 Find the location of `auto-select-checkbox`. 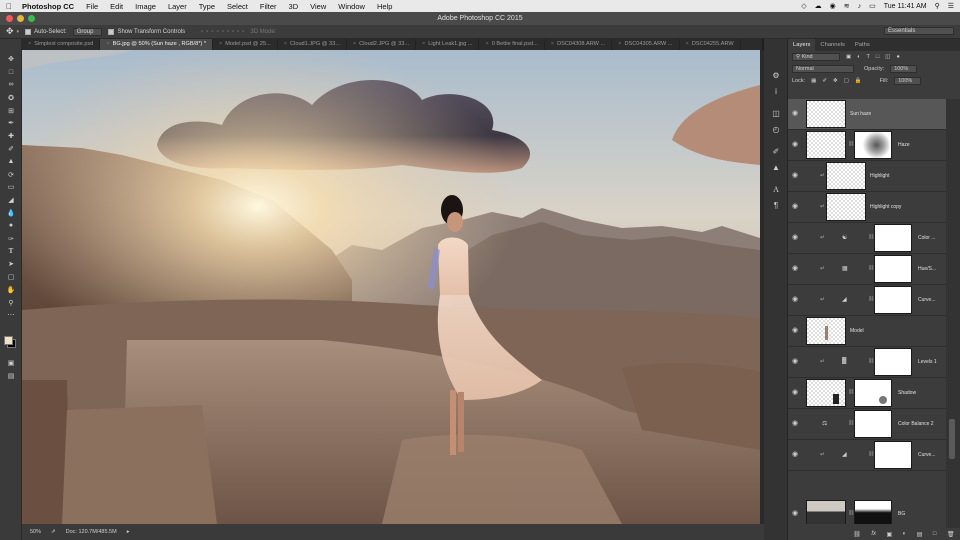

auto-select-checkbox is located at coordinates (28, 31).